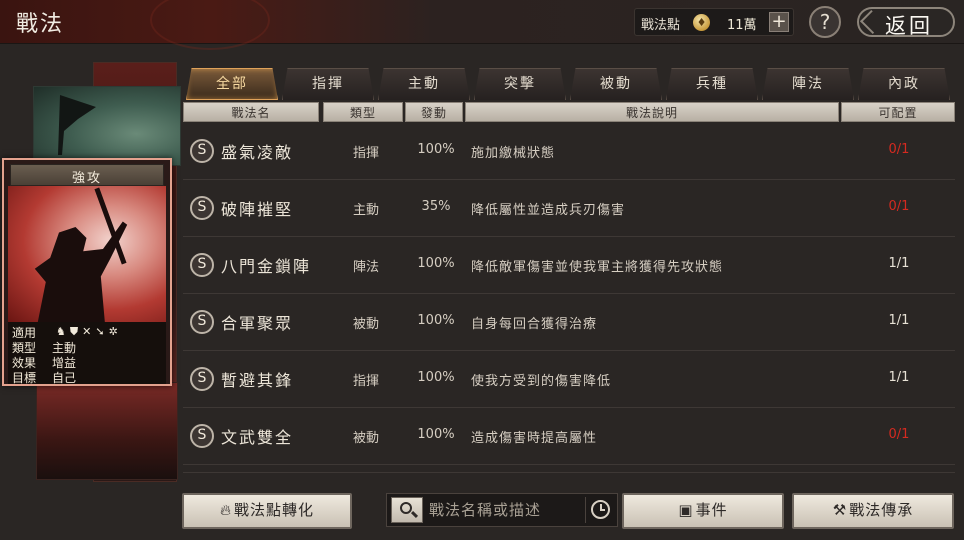 Image resolution: width=964 pixels, height=540 pixels. Describe the element at coordinates (407, 510) in the screenshot. I see `search-button` at that location.